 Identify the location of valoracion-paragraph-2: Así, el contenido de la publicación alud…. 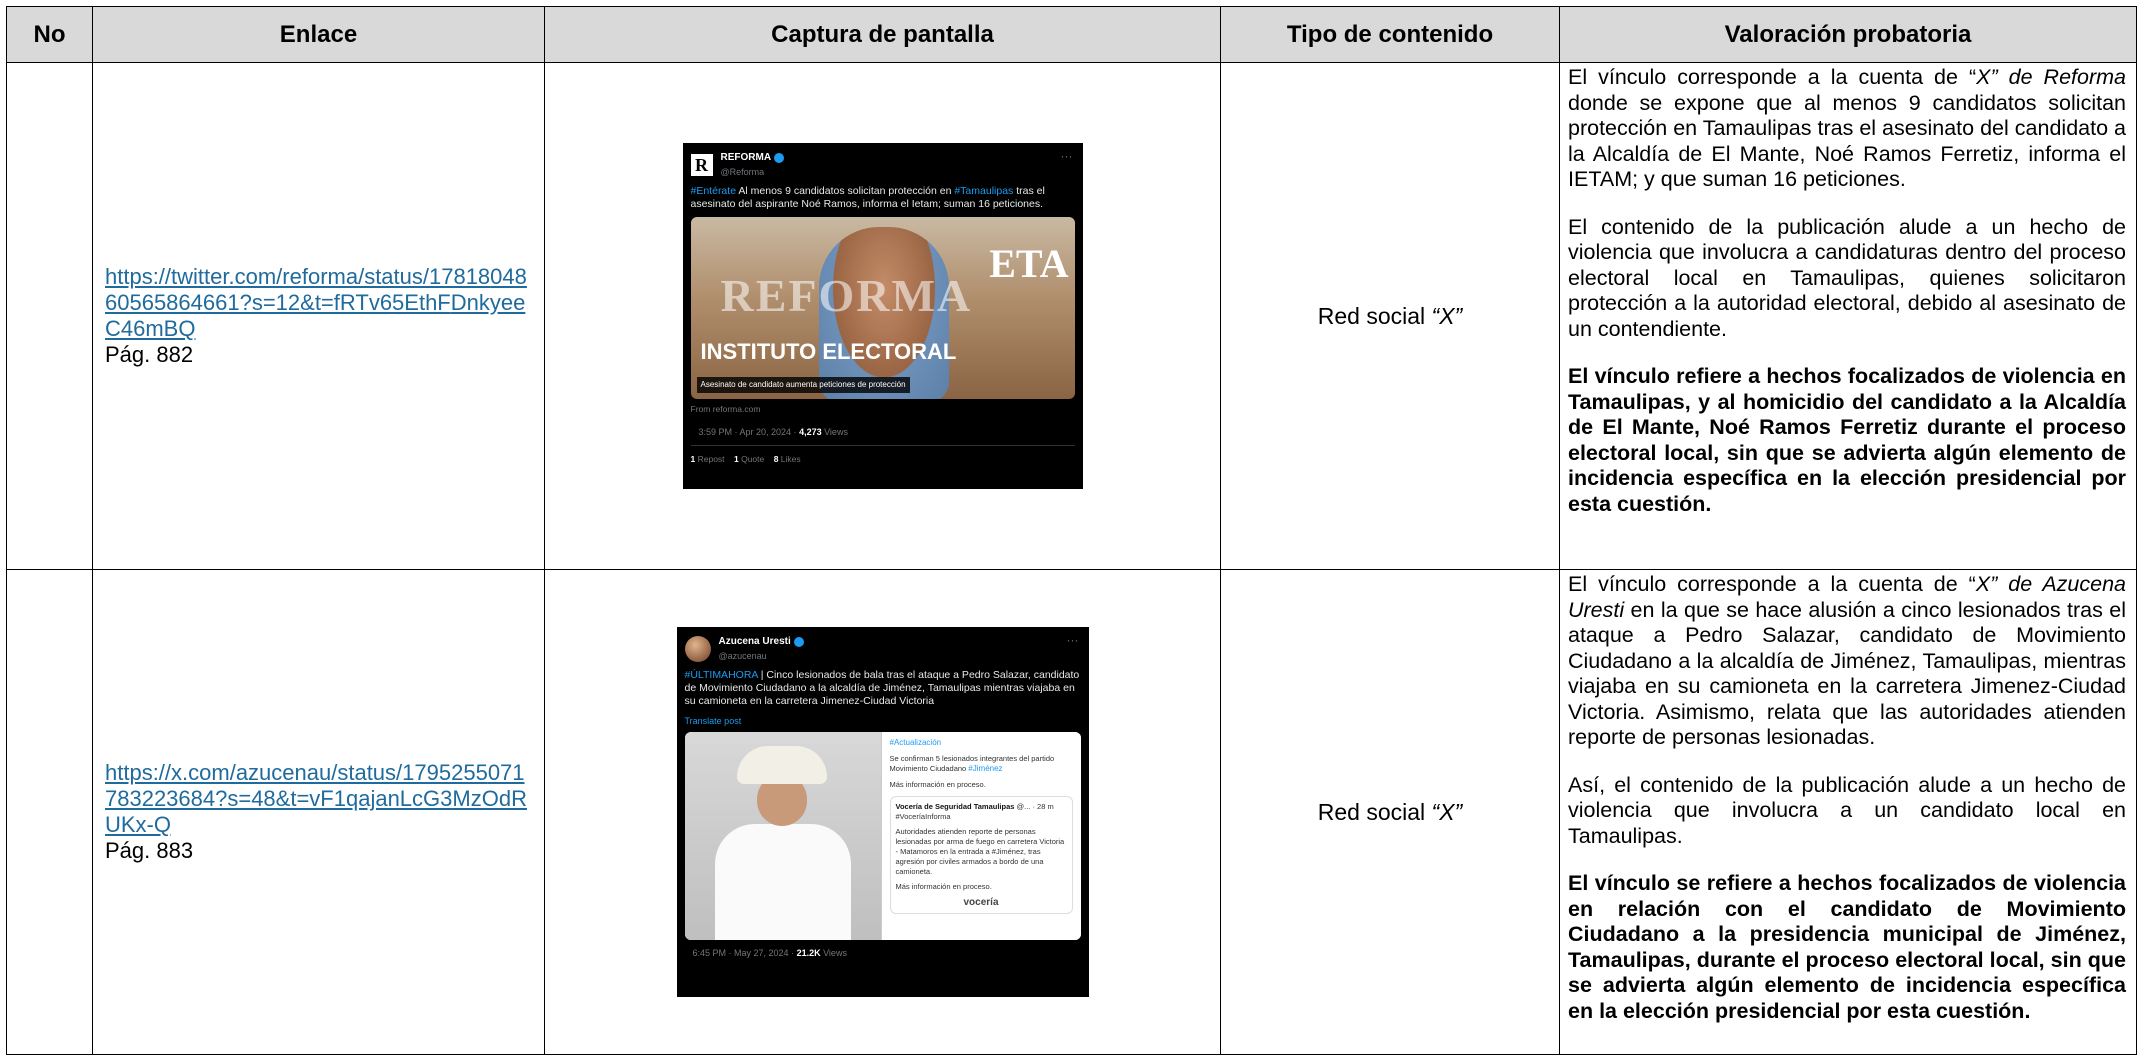
(1847, 810).